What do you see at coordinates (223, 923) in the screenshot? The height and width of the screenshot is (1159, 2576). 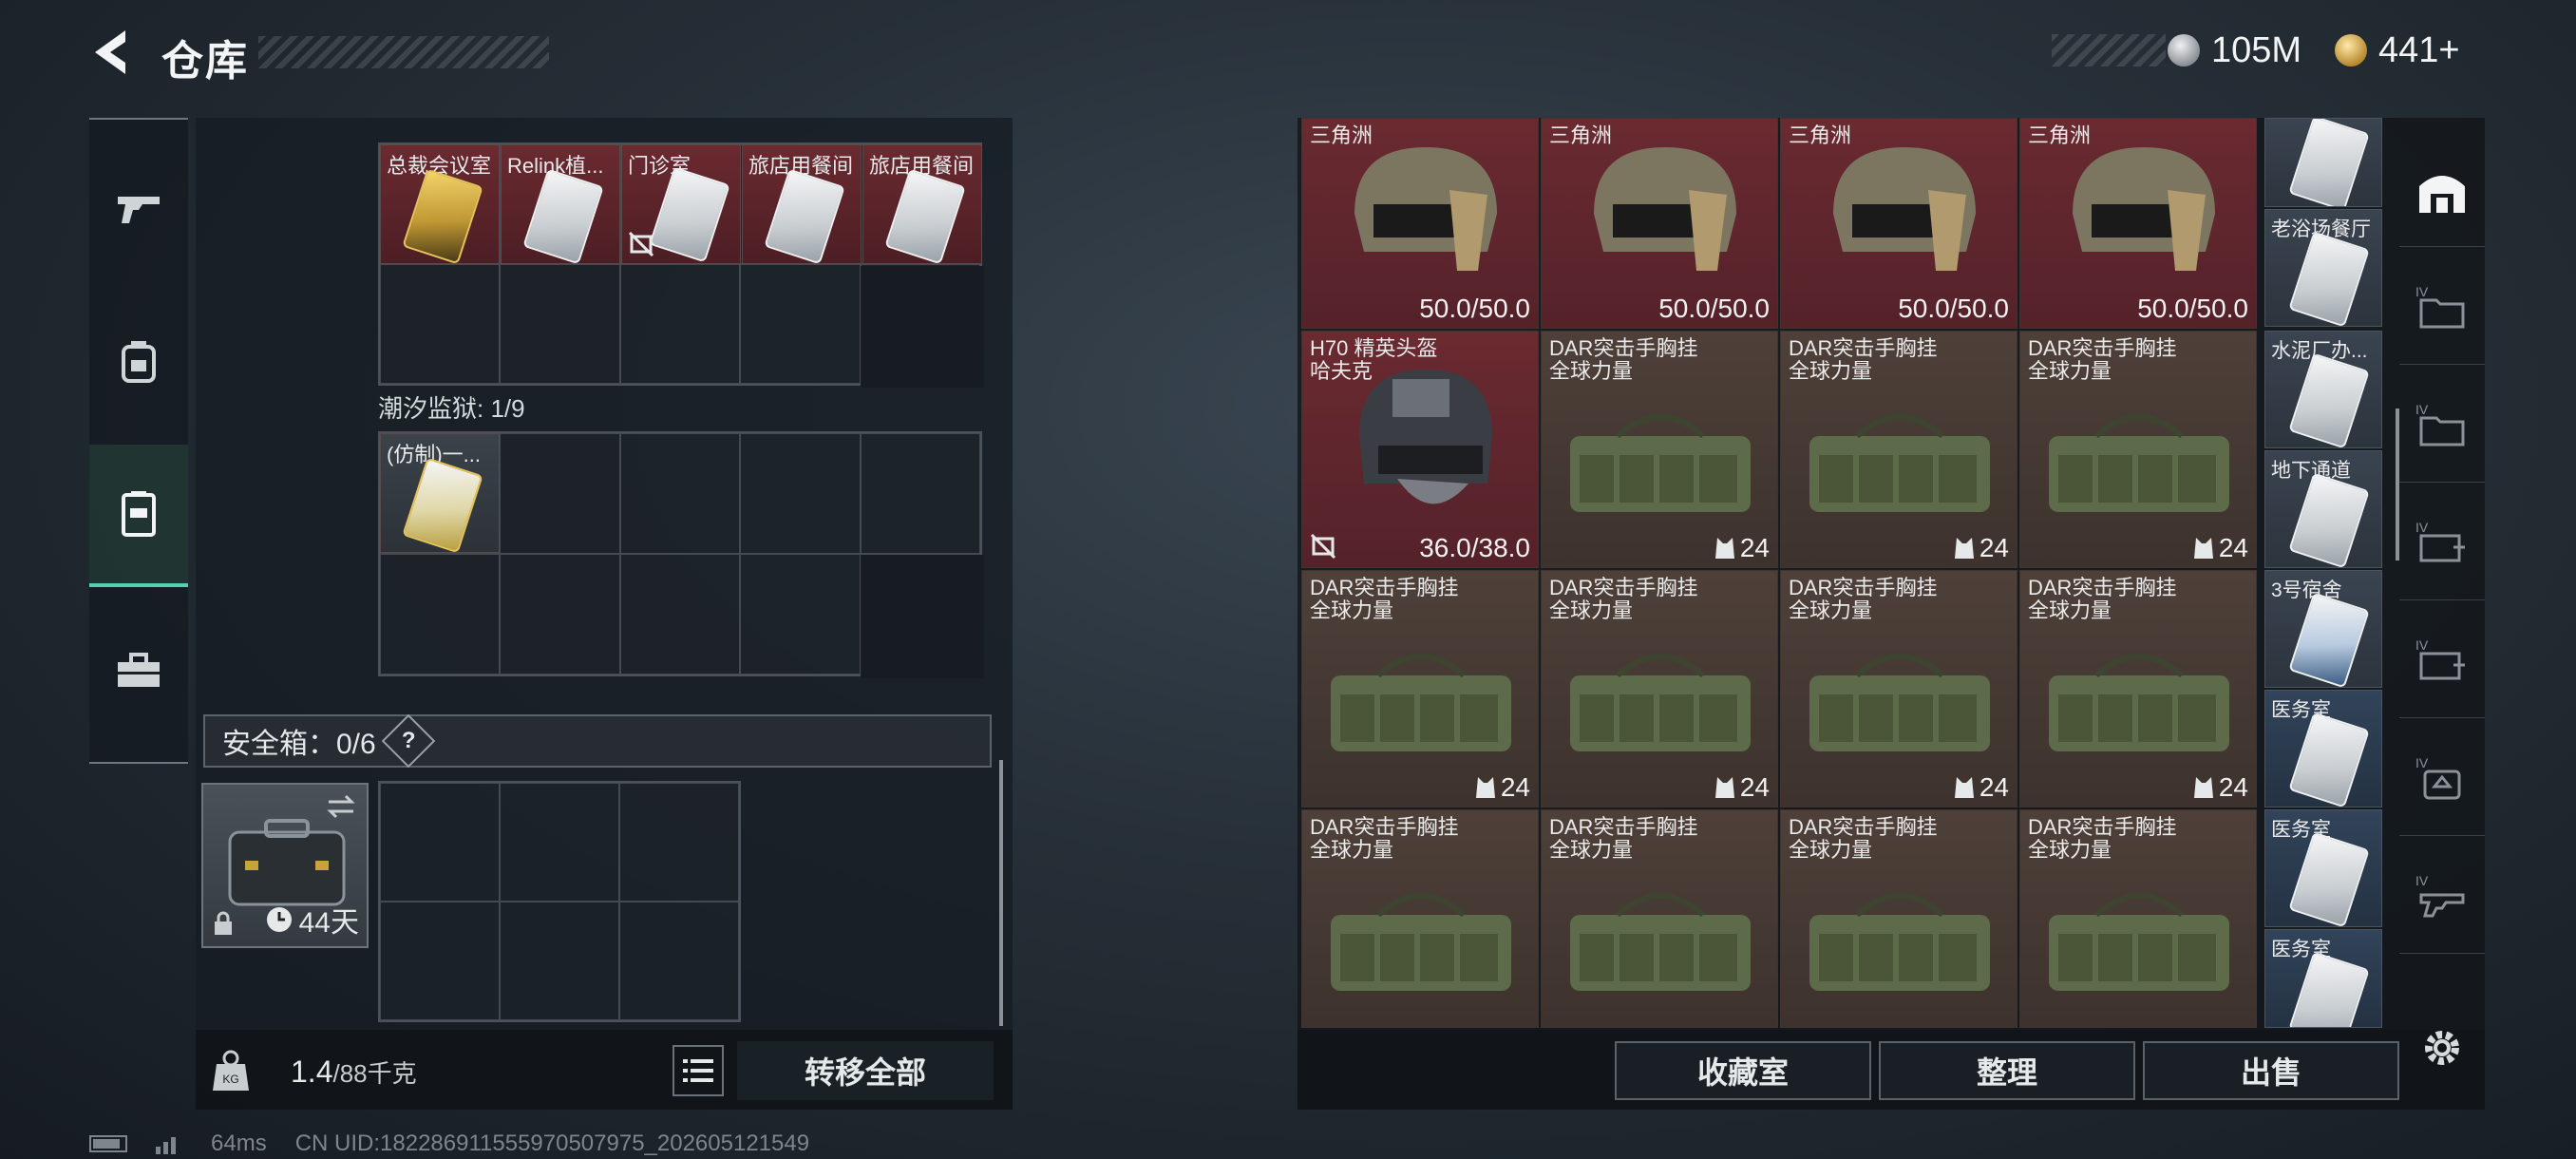 I see `lock-icon` at bounding box center [223, 923].